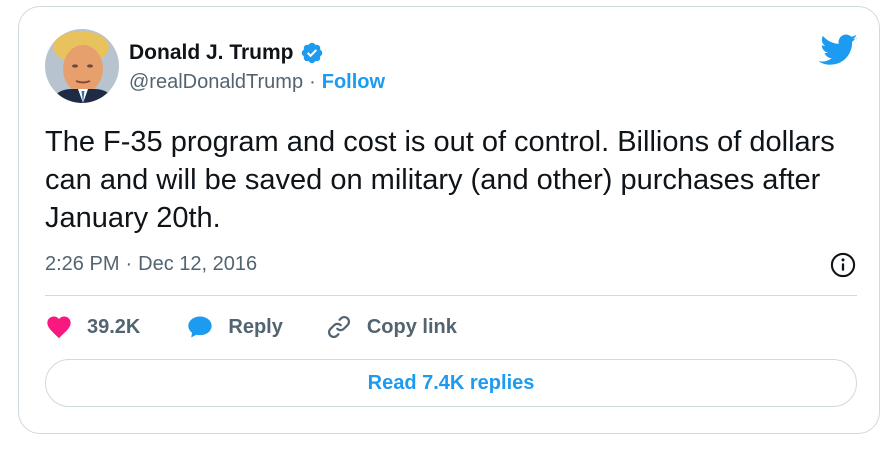 The height and width of the screenshot is (462, 896). Describe the element at coordinates (197, 264) in the screenshot. I see `tweet-date: Dec 12, 2016` at that location.